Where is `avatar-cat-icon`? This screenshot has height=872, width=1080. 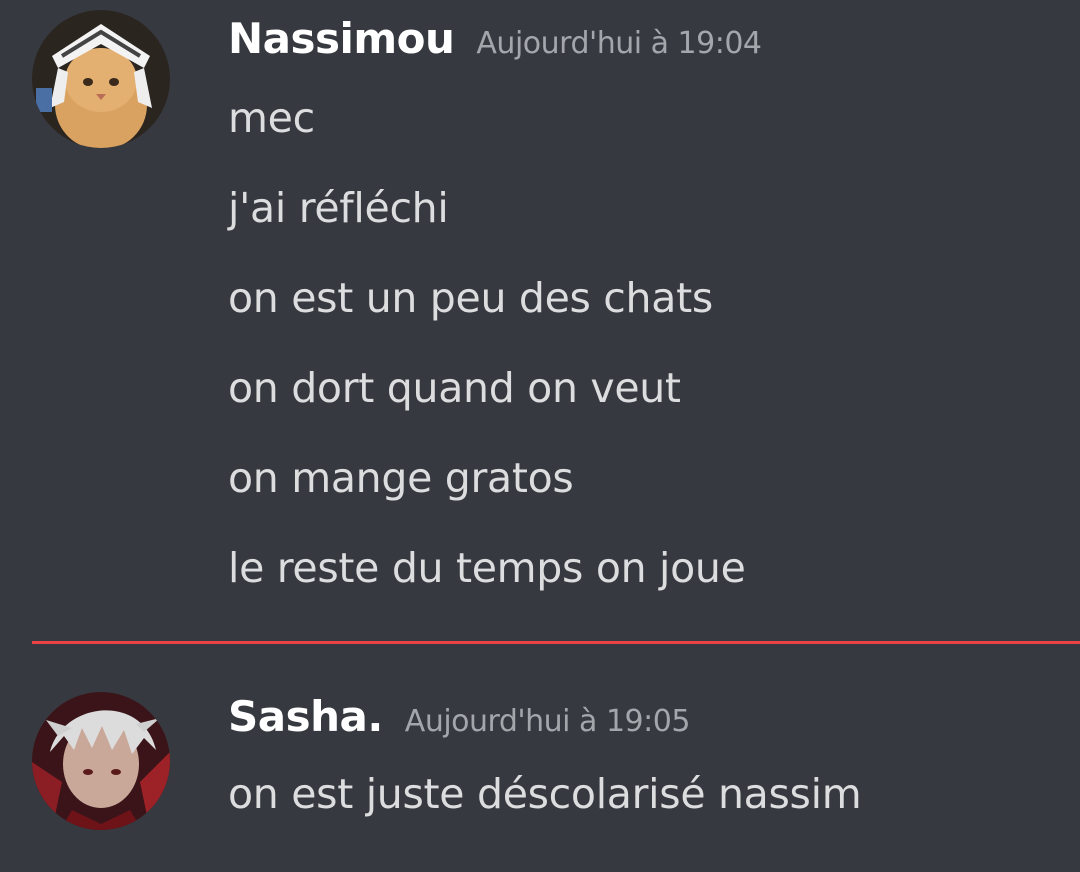 avatar-cat-icon is located at coordinates (101, 79).